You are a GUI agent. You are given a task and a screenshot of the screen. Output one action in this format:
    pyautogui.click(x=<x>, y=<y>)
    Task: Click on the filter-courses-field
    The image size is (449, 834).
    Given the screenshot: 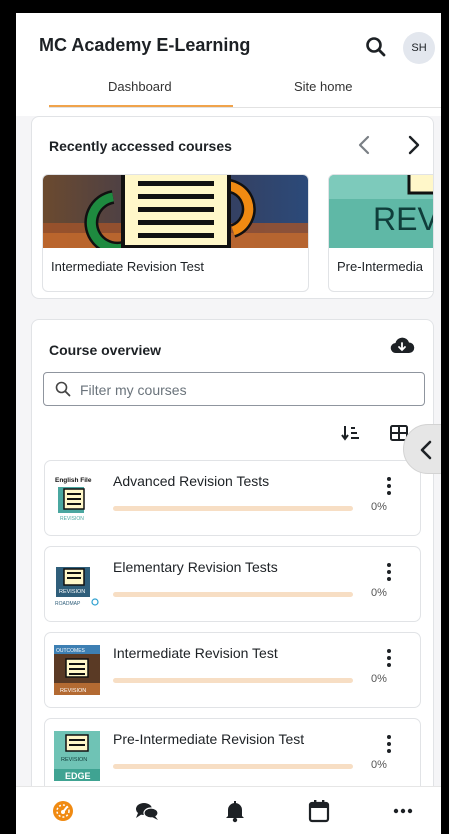 What is the action you would take?
    pyautogui.click(x=234, y=389)
    